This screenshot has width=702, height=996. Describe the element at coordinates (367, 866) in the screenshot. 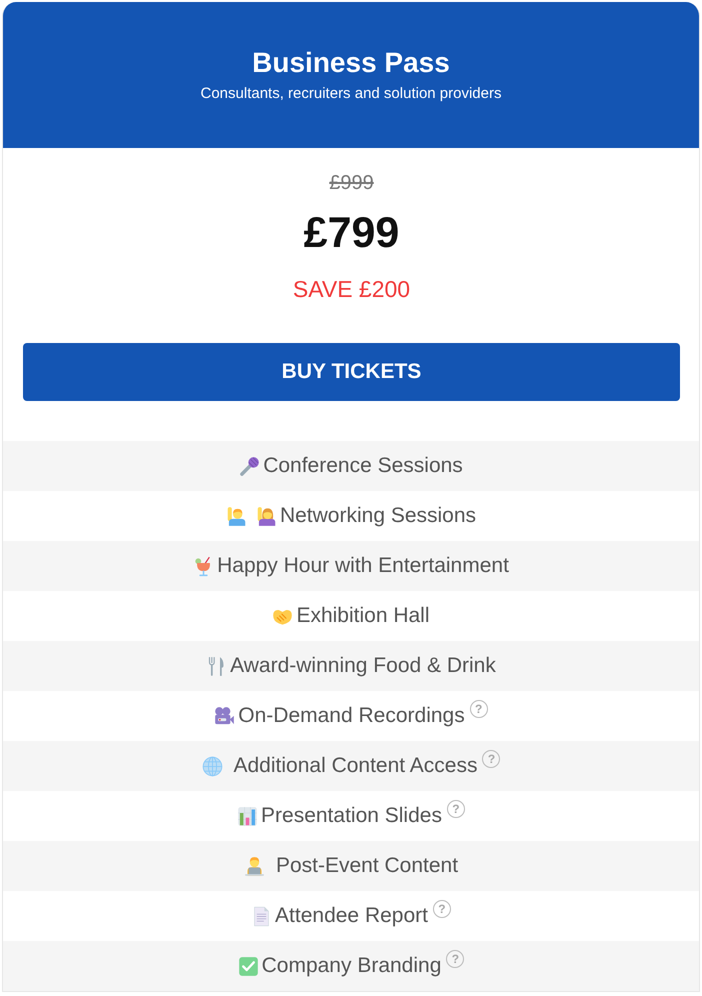

I see `feature-label: Post-Event Content` at that location.